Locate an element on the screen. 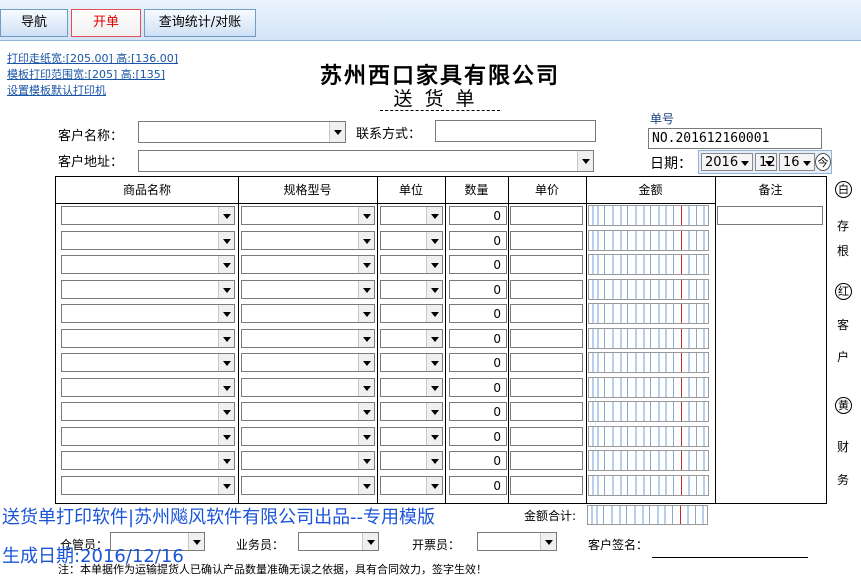 The height and width of the screenshot is (577, 861). tab-create-order: 开单 is located at coordinates (106, 23).